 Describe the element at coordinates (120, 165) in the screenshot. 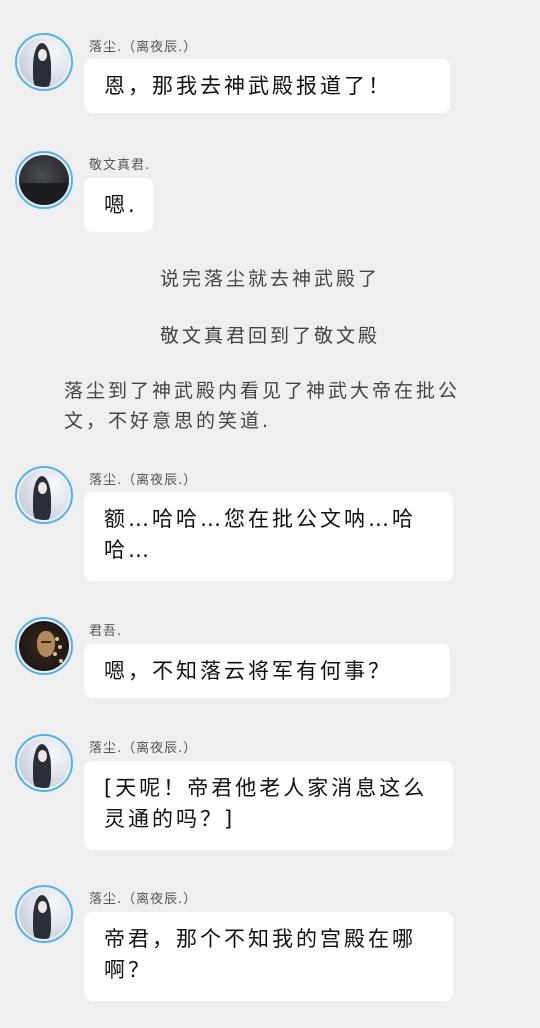

I see `sender-name: 敬文真君.` at that location.